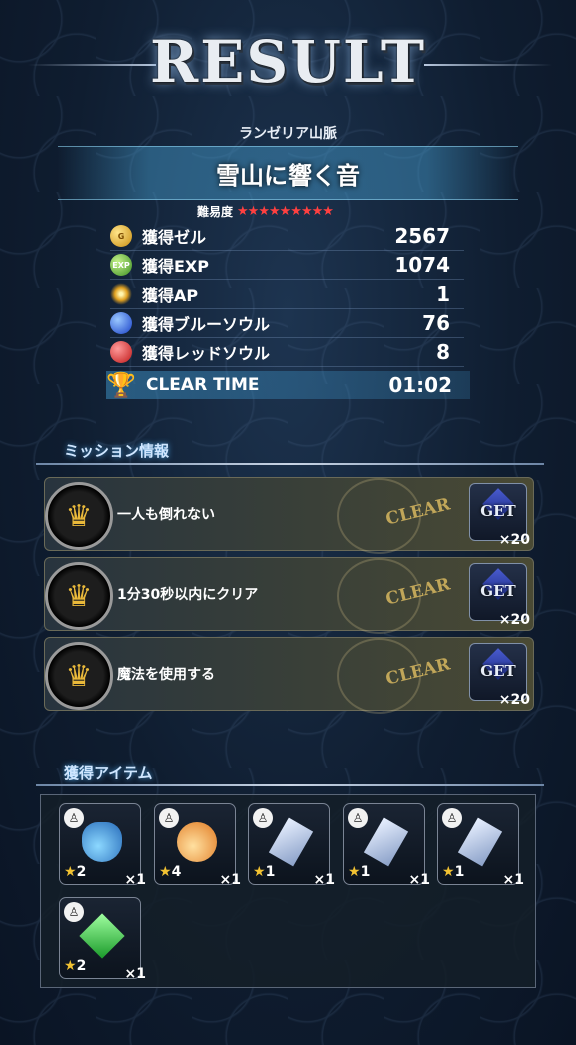  What do you see at coordinates (102, 842) in the screenshot?
I see `blue-potion-icon` at bounding box center [102, 842].